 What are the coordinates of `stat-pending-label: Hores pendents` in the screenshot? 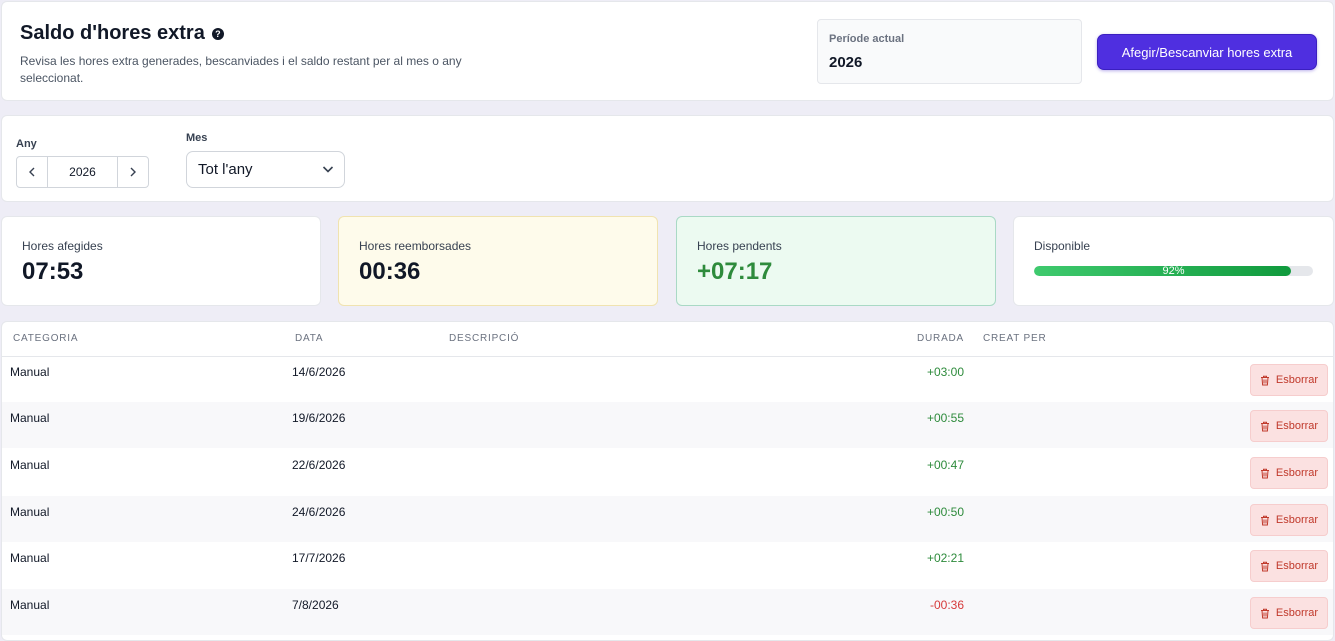 It's located at (739, 246).